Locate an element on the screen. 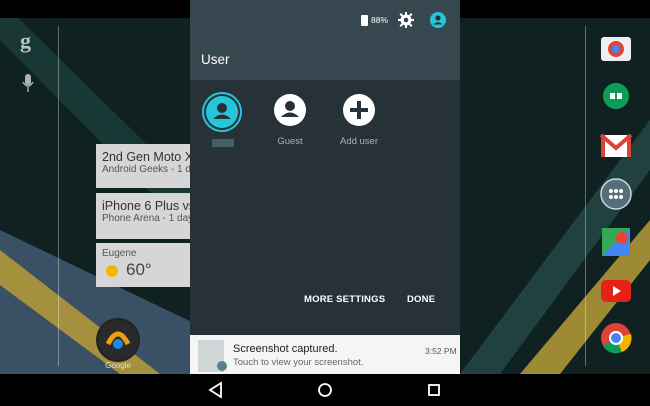  back-icon is located at coordinates (216, 390).